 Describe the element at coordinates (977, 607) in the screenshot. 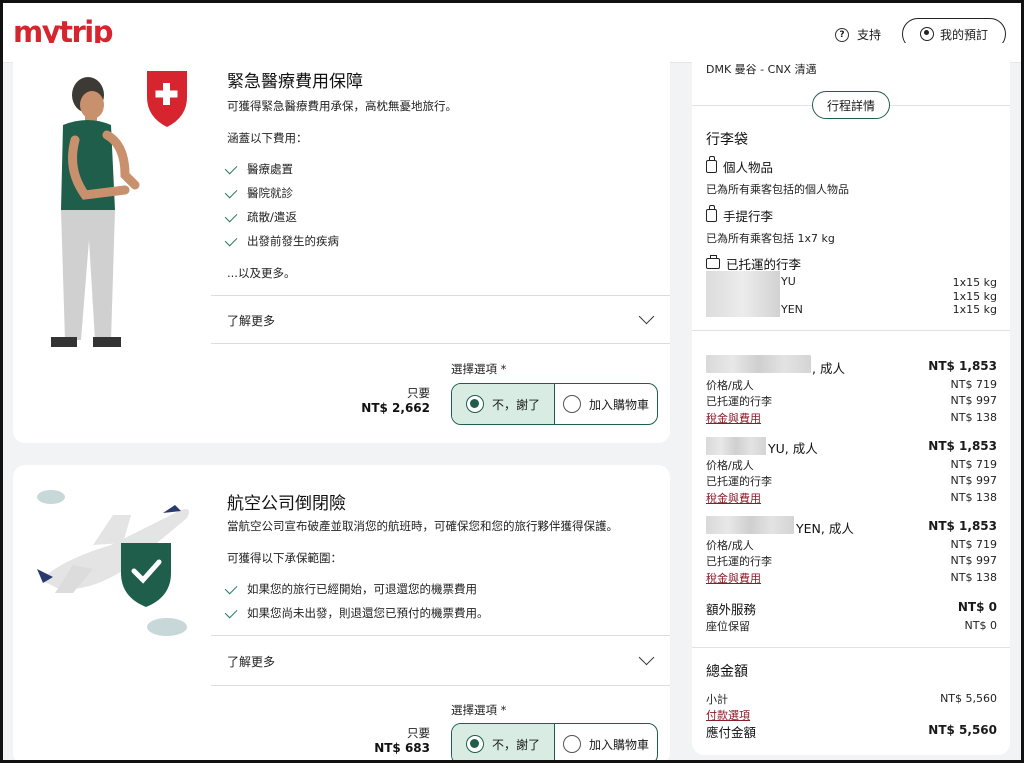

I see `extras-total: NT$ 0` at that location.